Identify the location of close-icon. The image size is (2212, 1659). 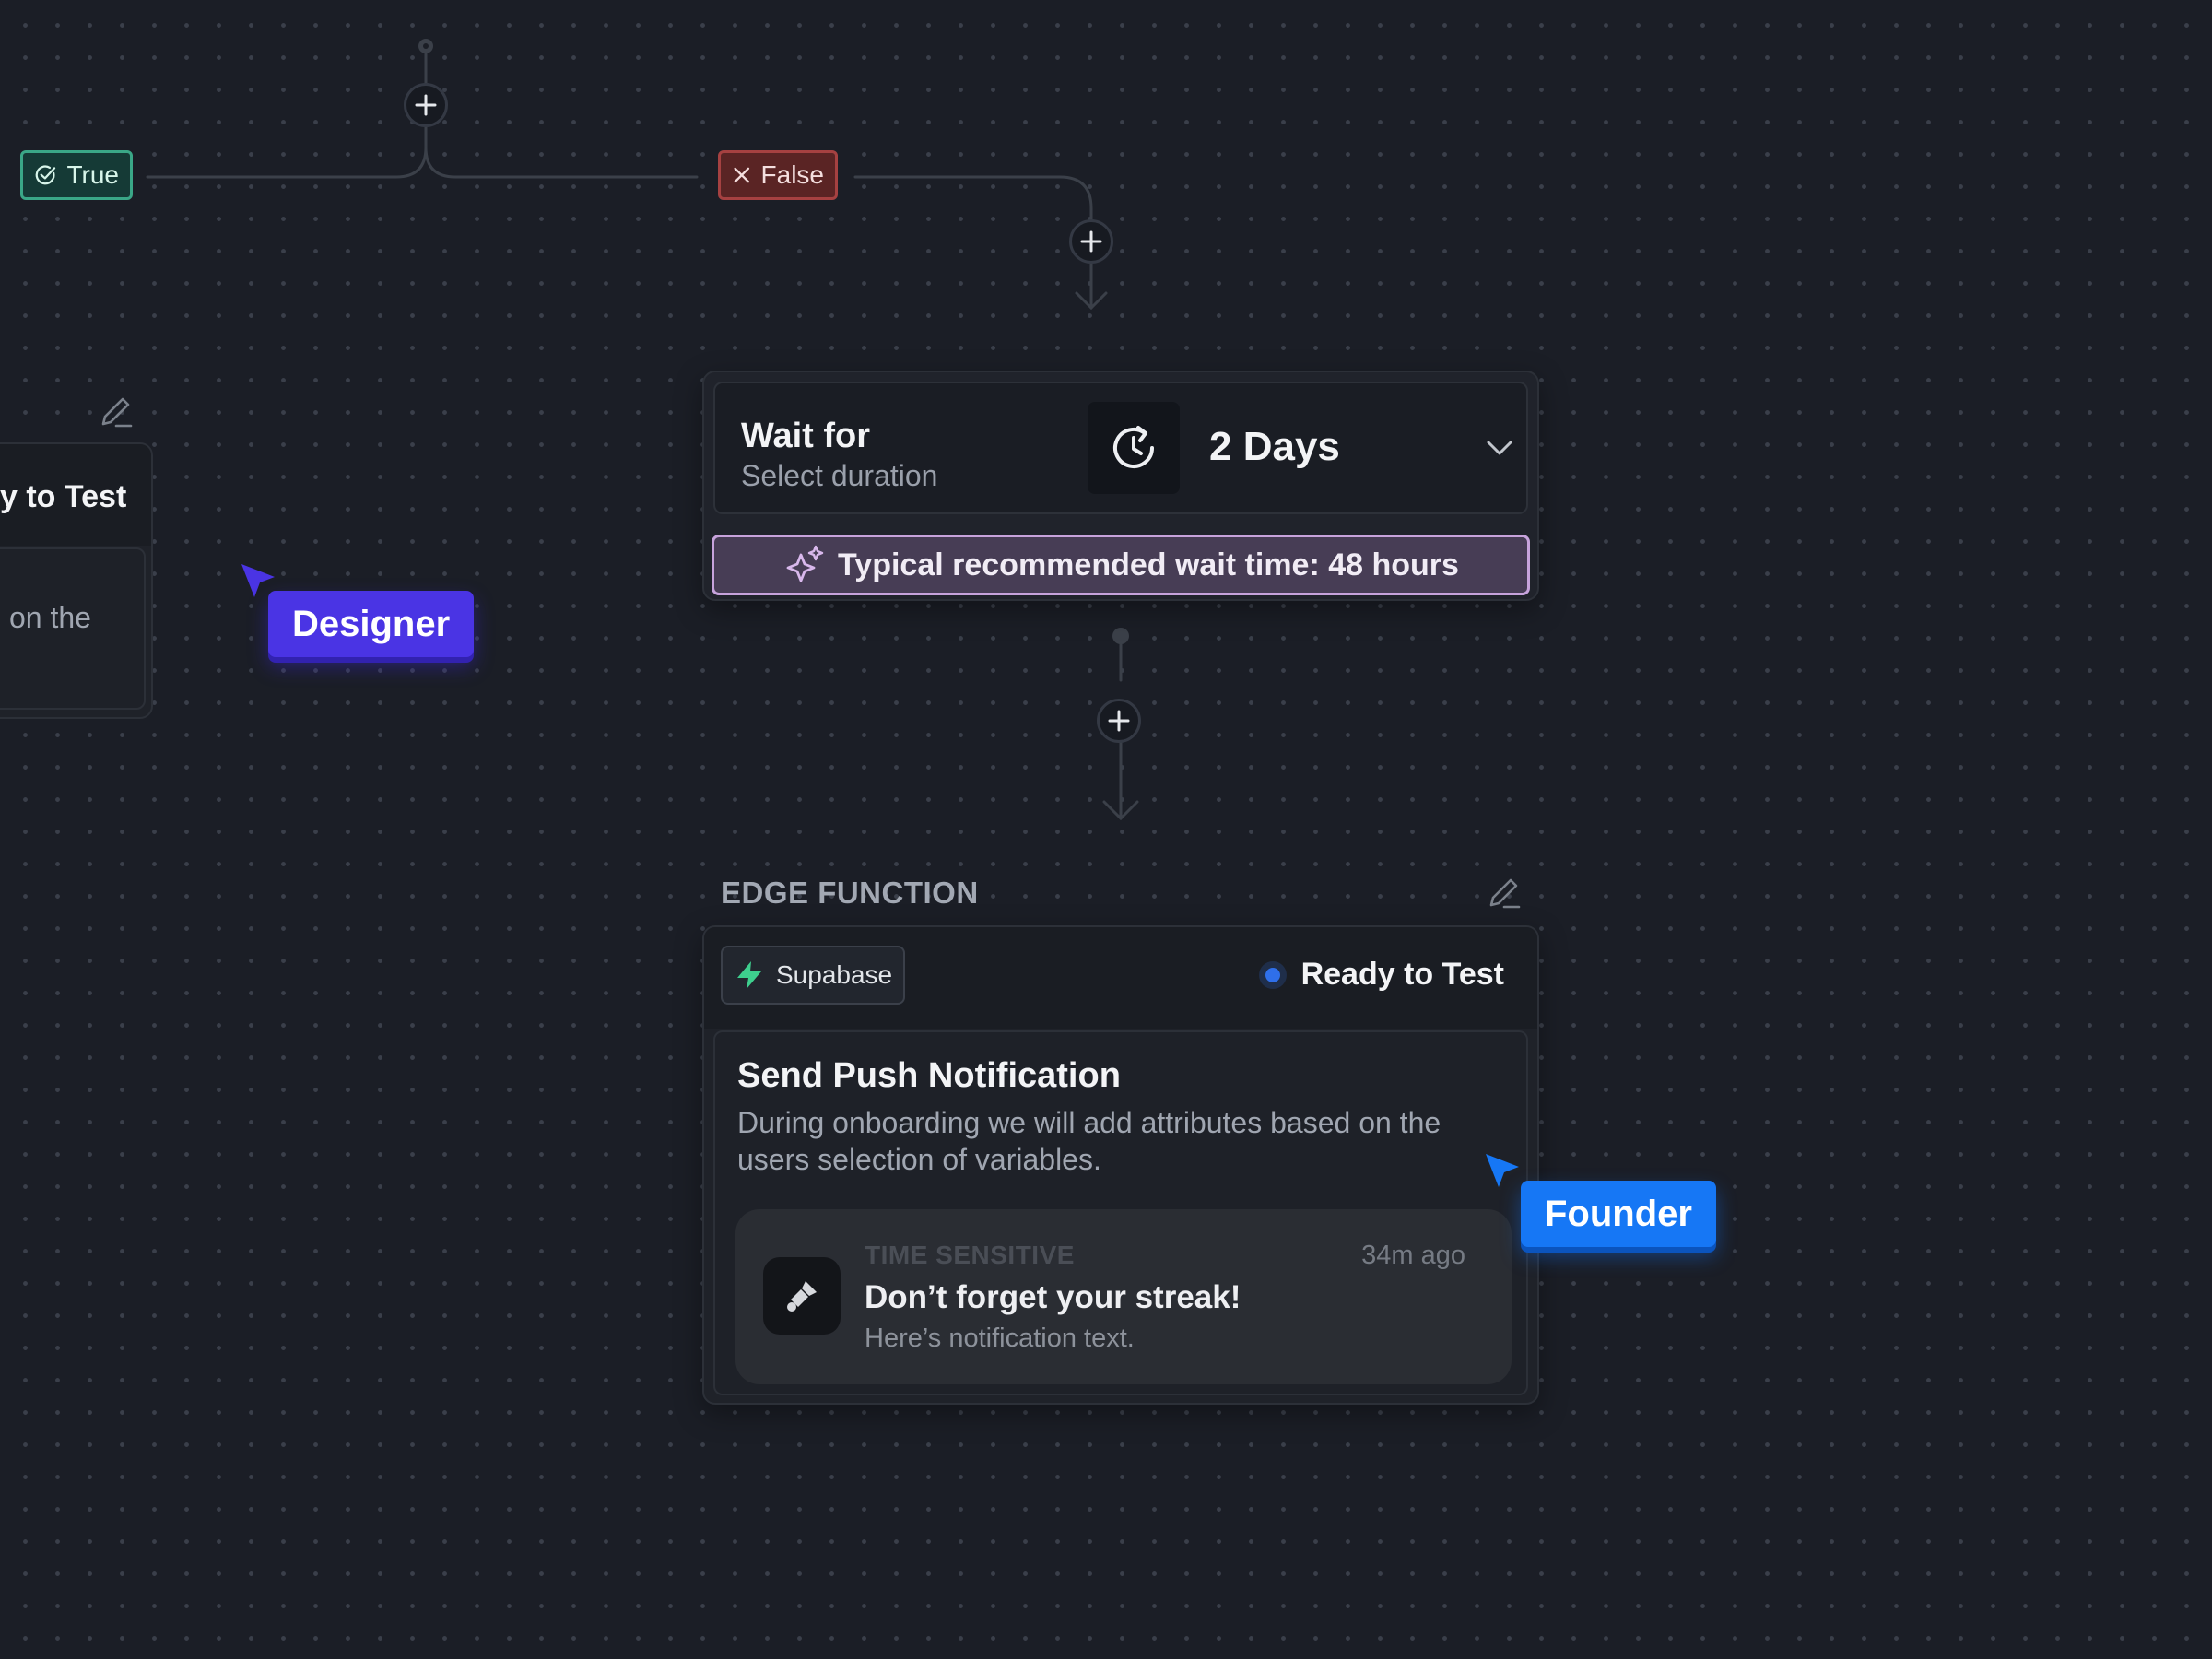
(742, 175).